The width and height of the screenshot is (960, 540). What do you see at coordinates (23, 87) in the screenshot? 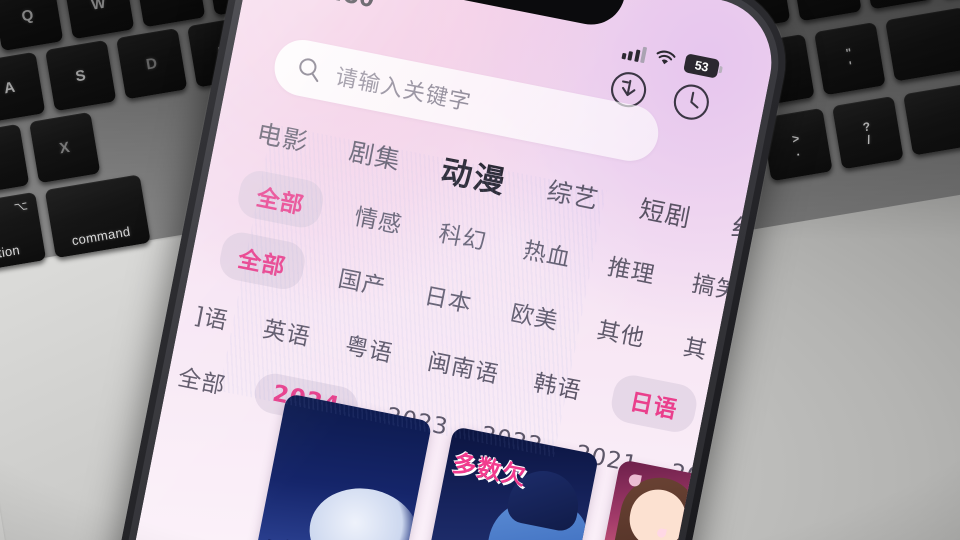
I see `key-a: A` at bounding box center [23, 87].